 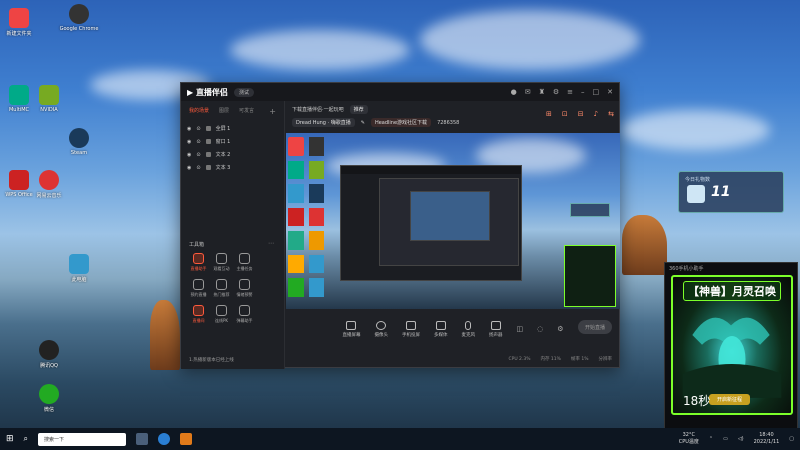 I want to click on mail-icon: ✉, so click(x=528, y=92).